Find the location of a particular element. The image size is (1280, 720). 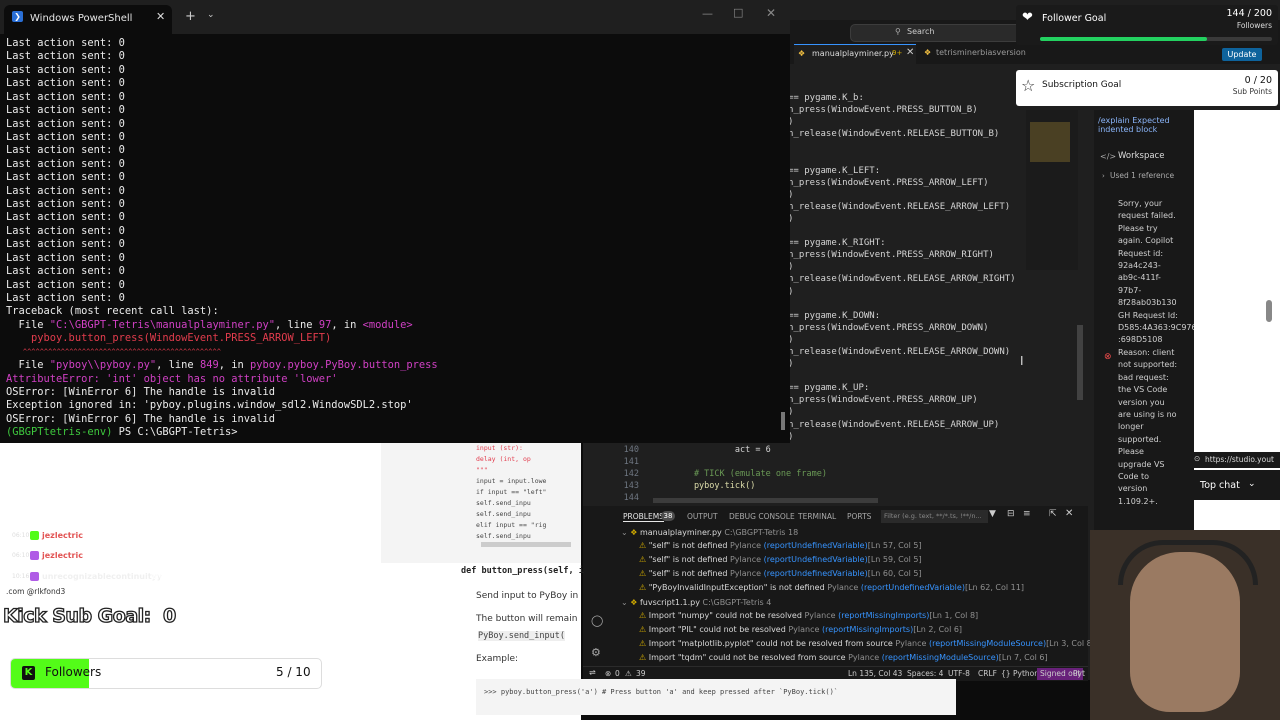

doc-code-line: self.send_inpu is located at coordinates (503, 514).